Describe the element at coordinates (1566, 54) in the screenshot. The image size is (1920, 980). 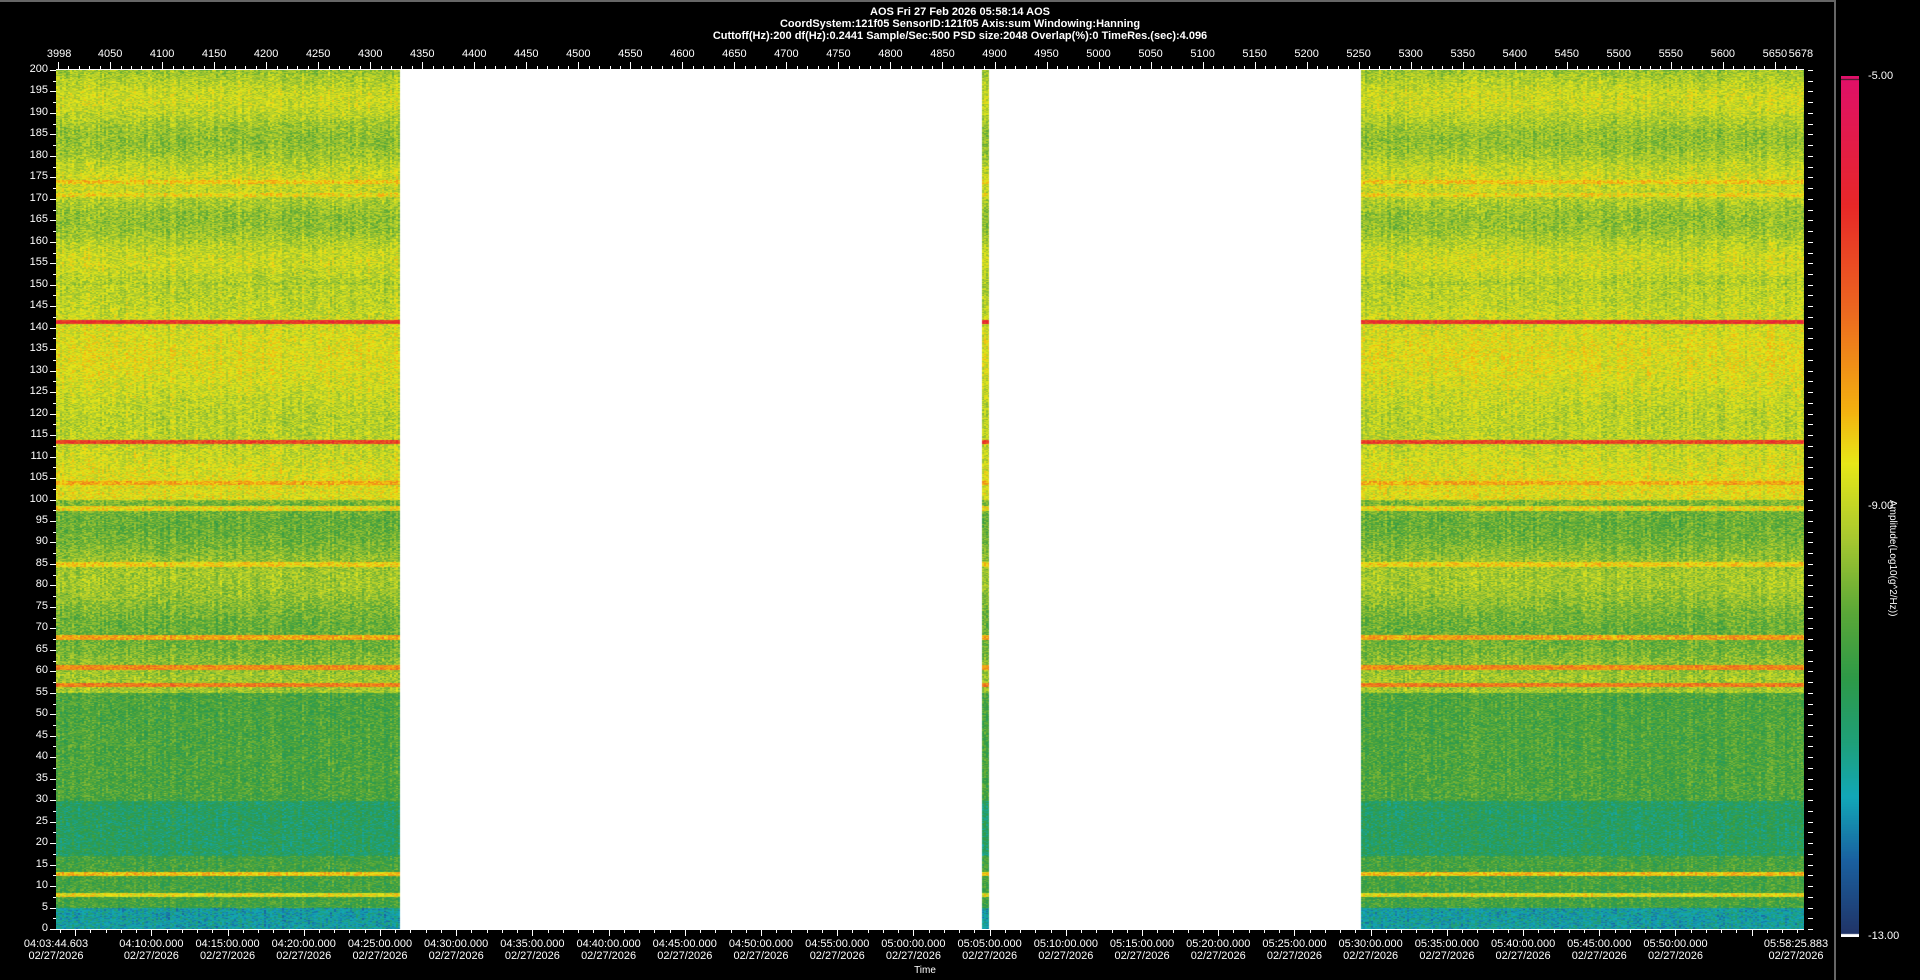
I see `top-axis-label: 5450` at that location.